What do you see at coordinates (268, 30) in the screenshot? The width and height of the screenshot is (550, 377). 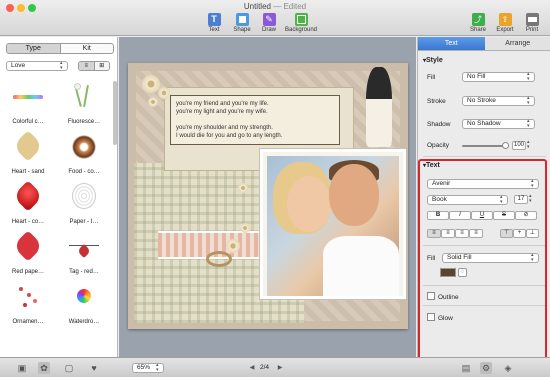 I see `toolbar-draw-label: Draw` at bounding box center [268, 30].